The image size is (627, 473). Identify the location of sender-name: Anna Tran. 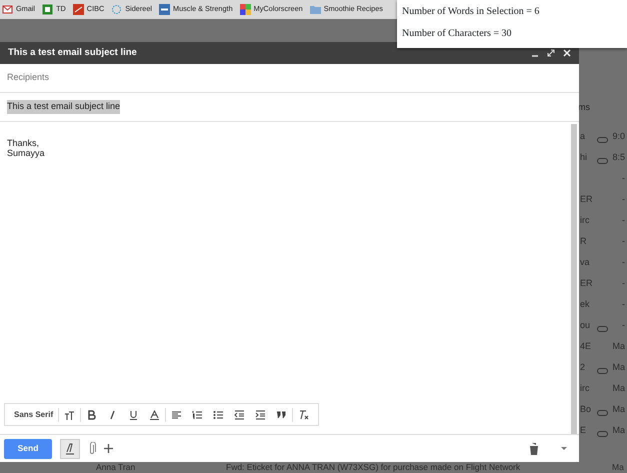
(116, 467).